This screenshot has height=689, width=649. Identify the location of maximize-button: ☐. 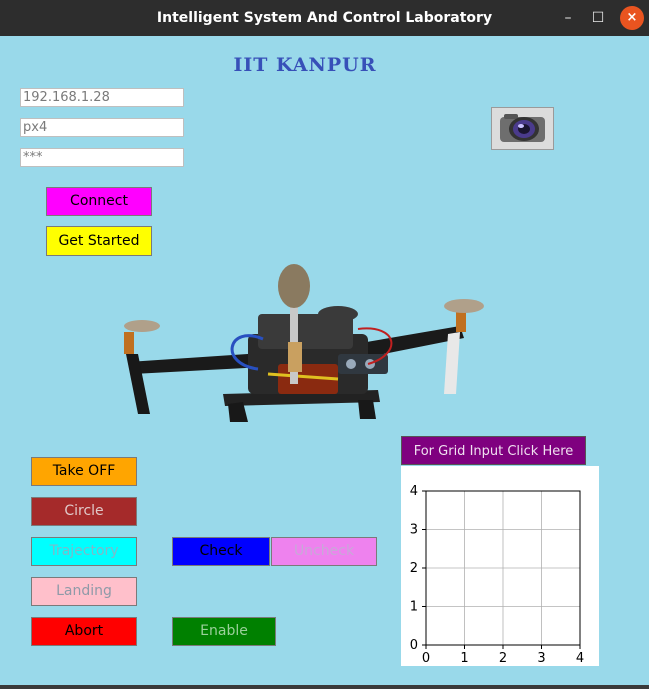
(598, 18).